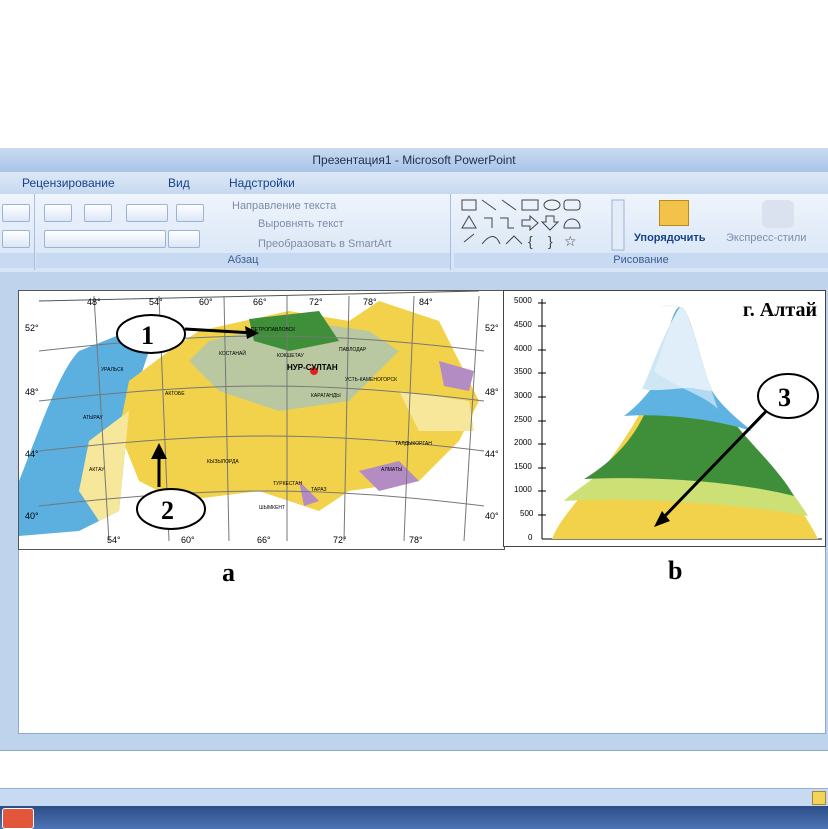 The width and height of the screenshot is (828, 829). I want to click on paragraph-group-label: Абзац, so click(243, 260).